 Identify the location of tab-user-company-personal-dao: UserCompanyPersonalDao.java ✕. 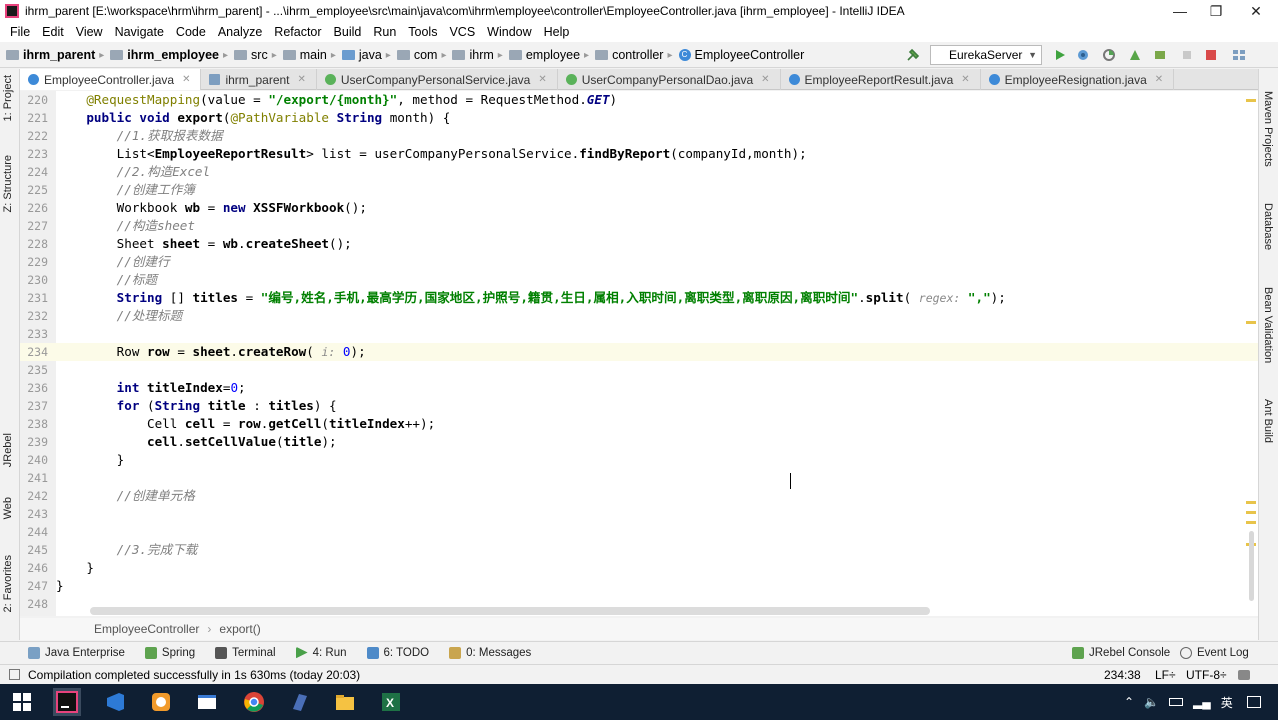
(669, 79).